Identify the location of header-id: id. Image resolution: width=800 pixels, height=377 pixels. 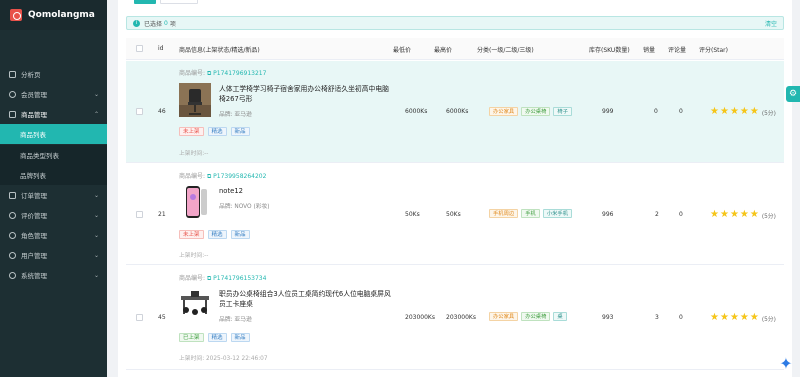
(160, 48).